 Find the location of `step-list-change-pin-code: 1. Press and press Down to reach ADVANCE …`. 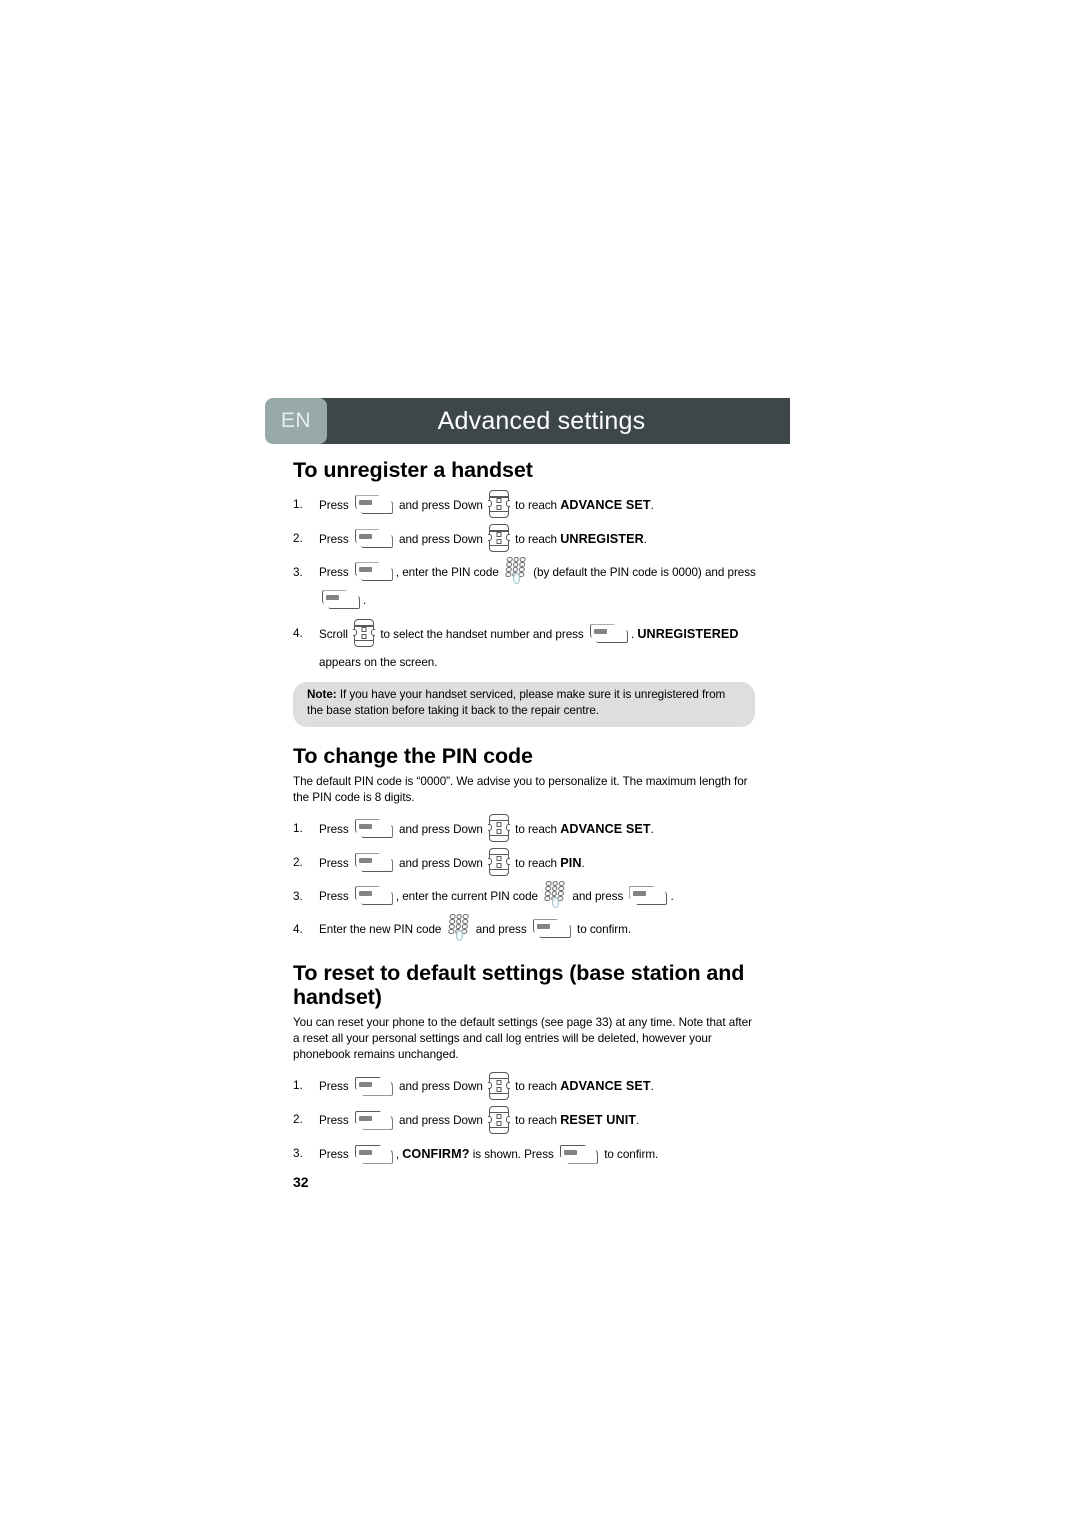

step-list-change-pin-code: 1. Press and press Down to reach ADVANCE … is located at coordinates (527, 879).